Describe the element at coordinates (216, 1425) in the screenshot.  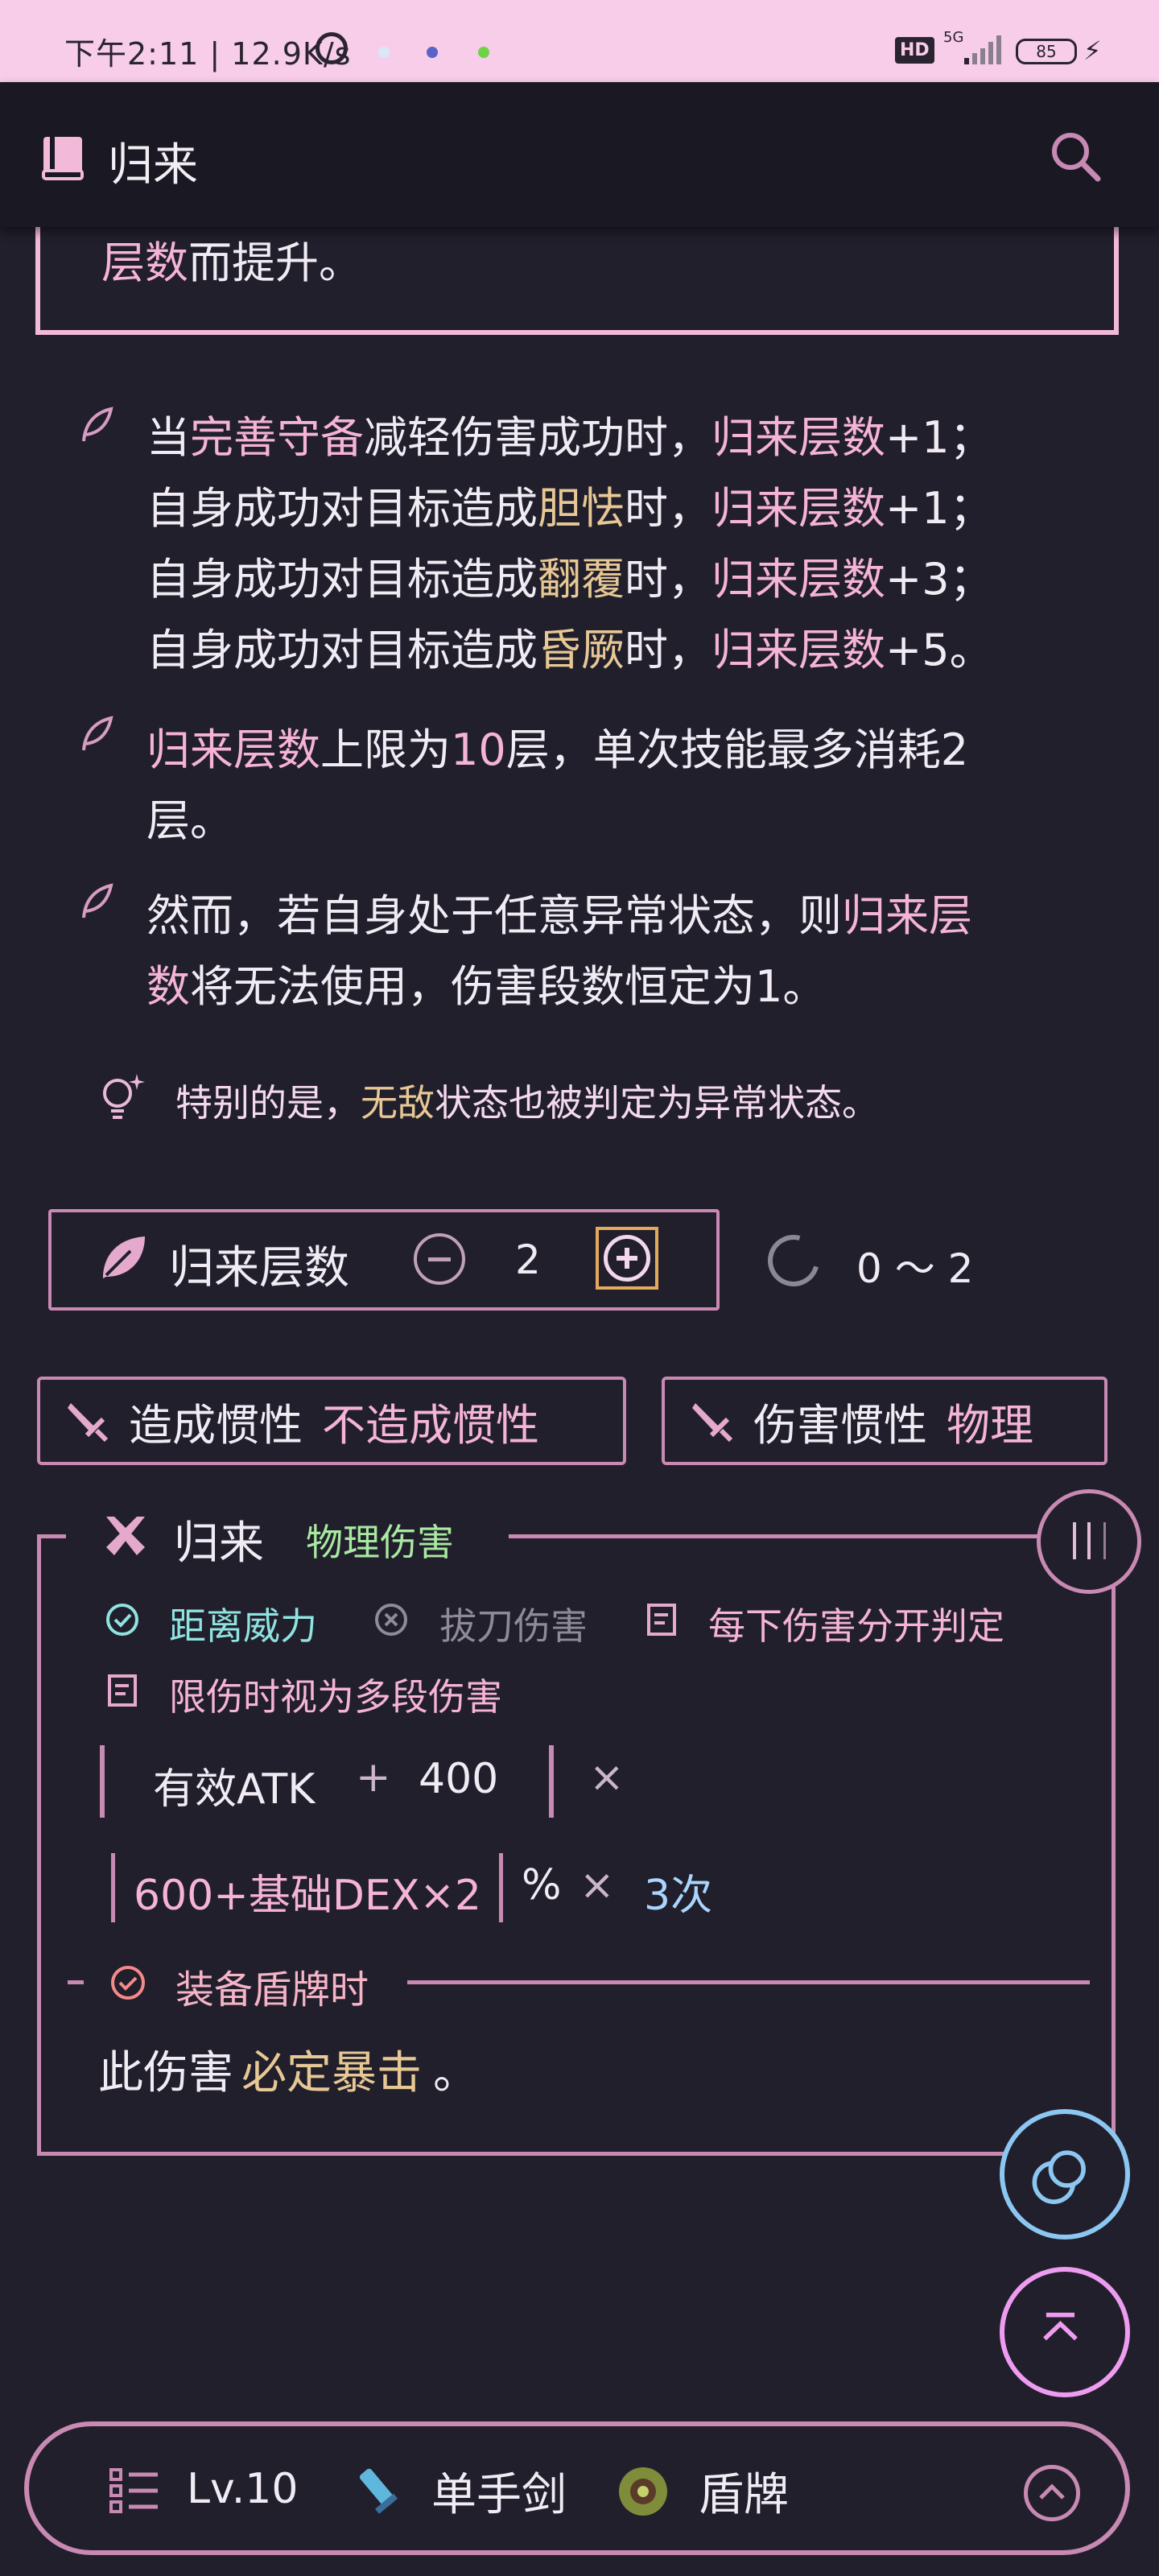
I see `inertia-label: 造成惯性` at that location.